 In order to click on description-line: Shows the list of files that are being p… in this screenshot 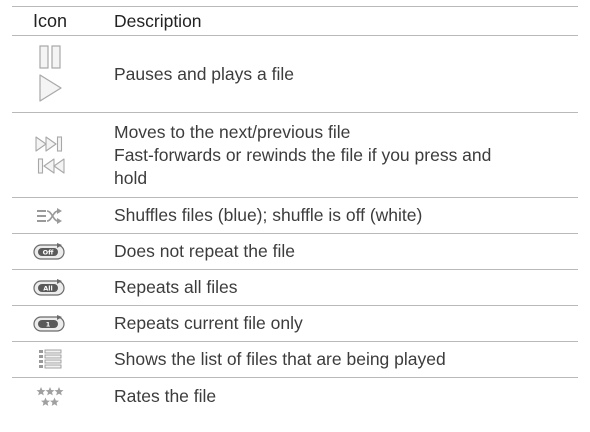, I will do `click(280, 359)`.